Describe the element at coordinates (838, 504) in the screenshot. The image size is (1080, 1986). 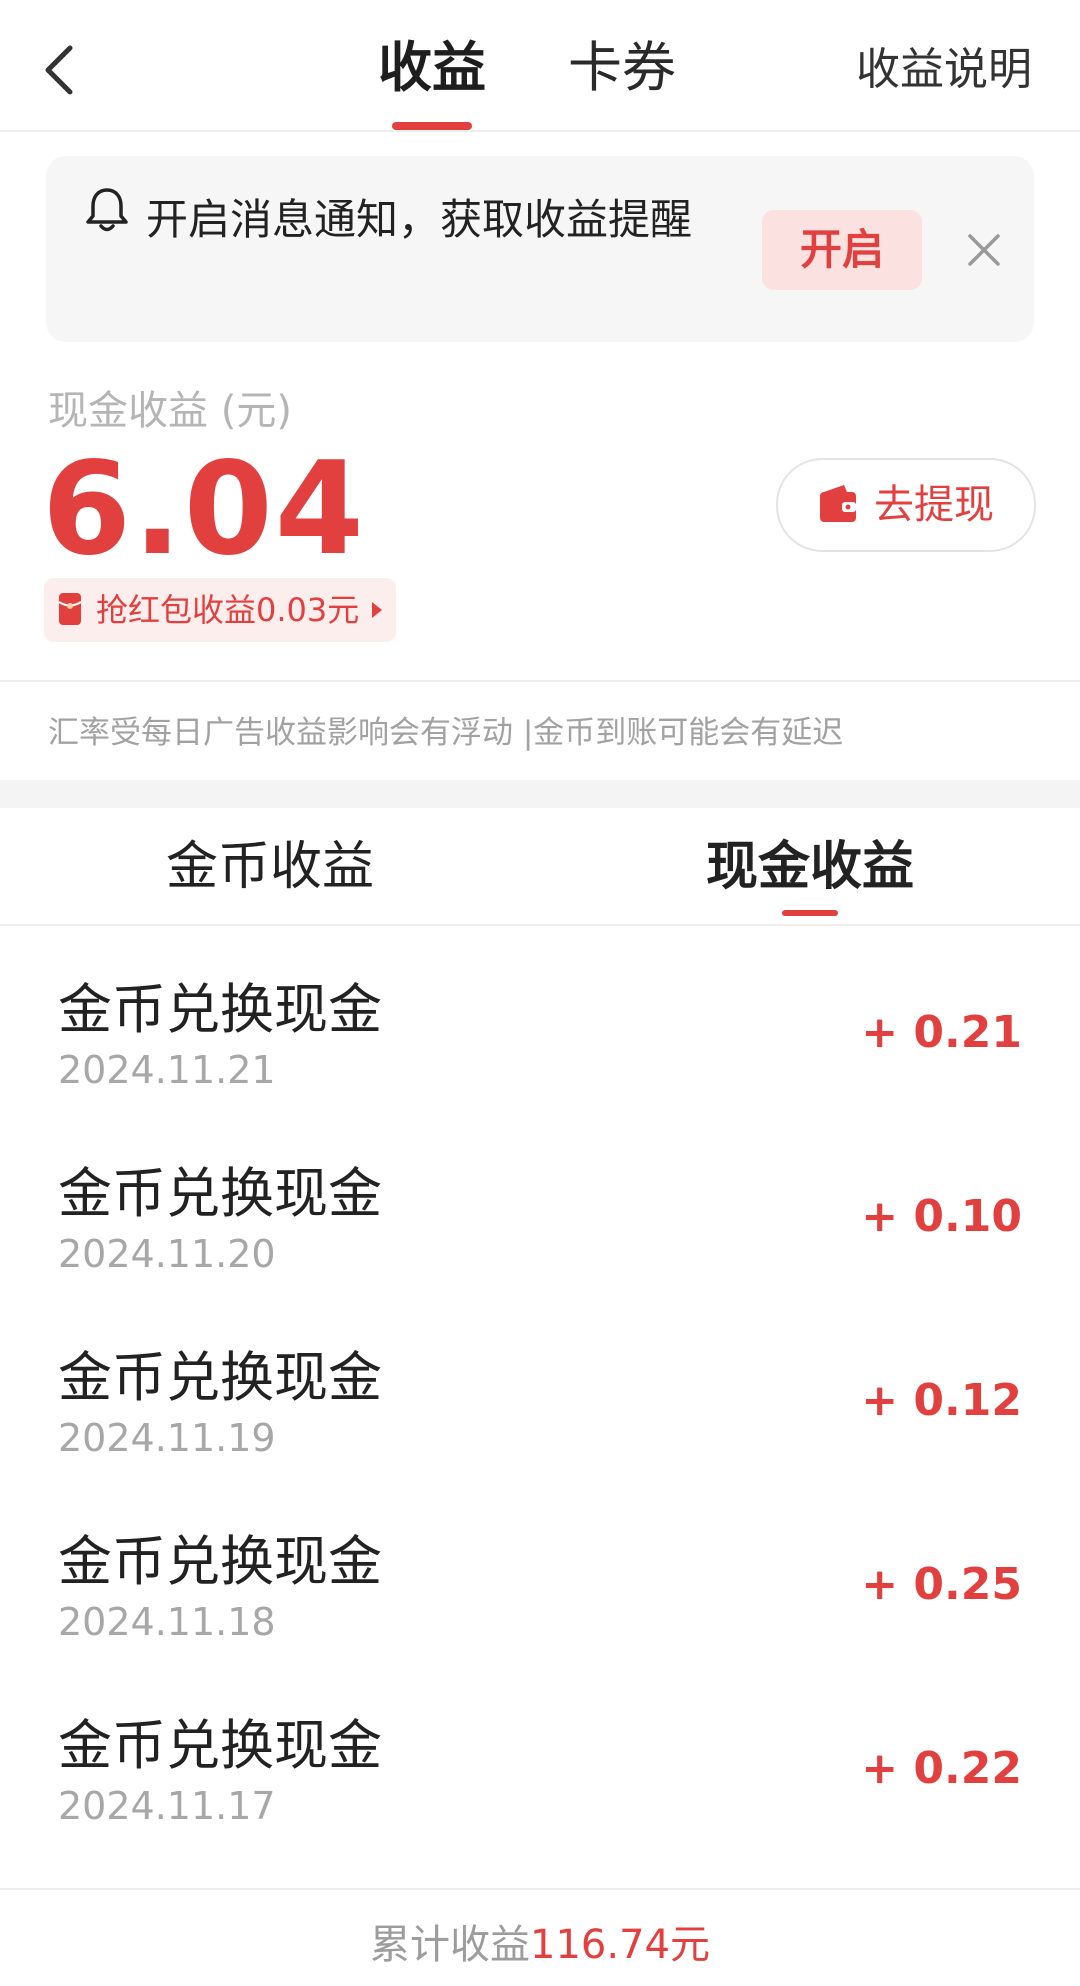
I see `wallet-icon` at that location.